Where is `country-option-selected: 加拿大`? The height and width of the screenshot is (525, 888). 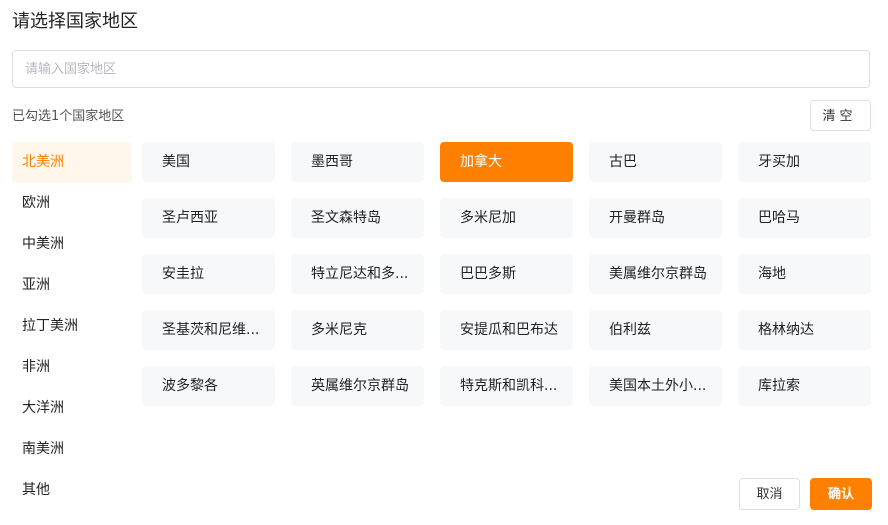 country-option-selected: 加拿大 is located at coordinates (506, 162).